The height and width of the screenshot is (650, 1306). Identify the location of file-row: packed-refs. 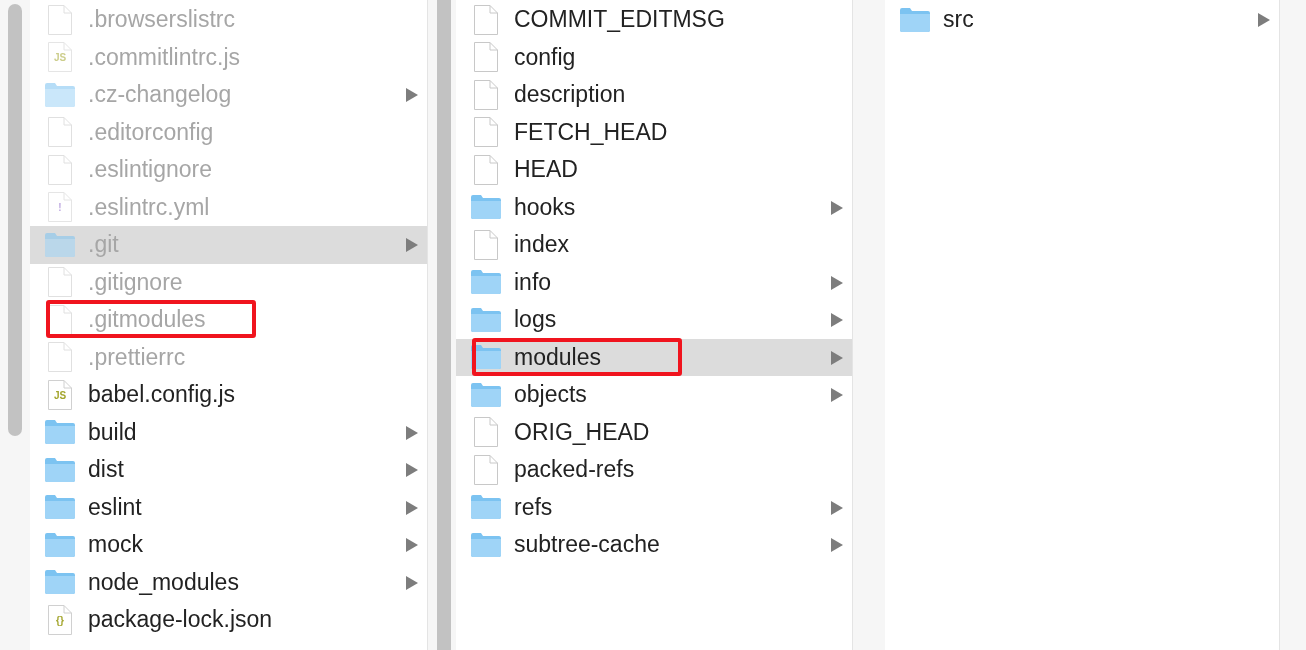
(654, 470).